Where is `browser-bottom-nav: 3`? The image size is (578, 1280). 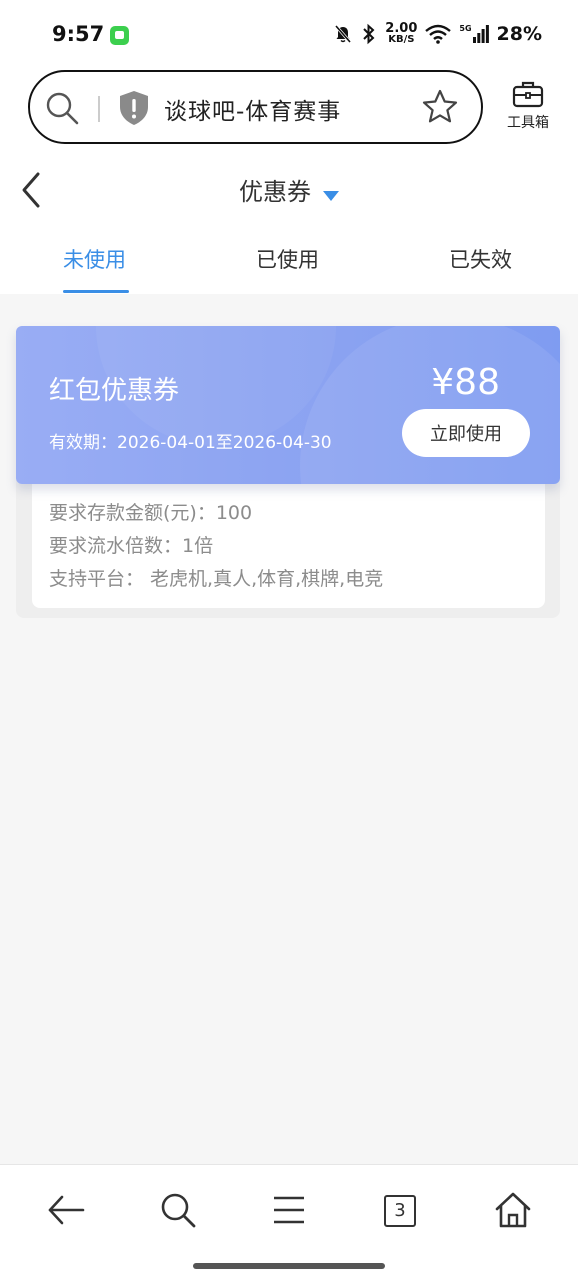 browser-bottom-nav: 3 is located at coordinates (289, 1222).